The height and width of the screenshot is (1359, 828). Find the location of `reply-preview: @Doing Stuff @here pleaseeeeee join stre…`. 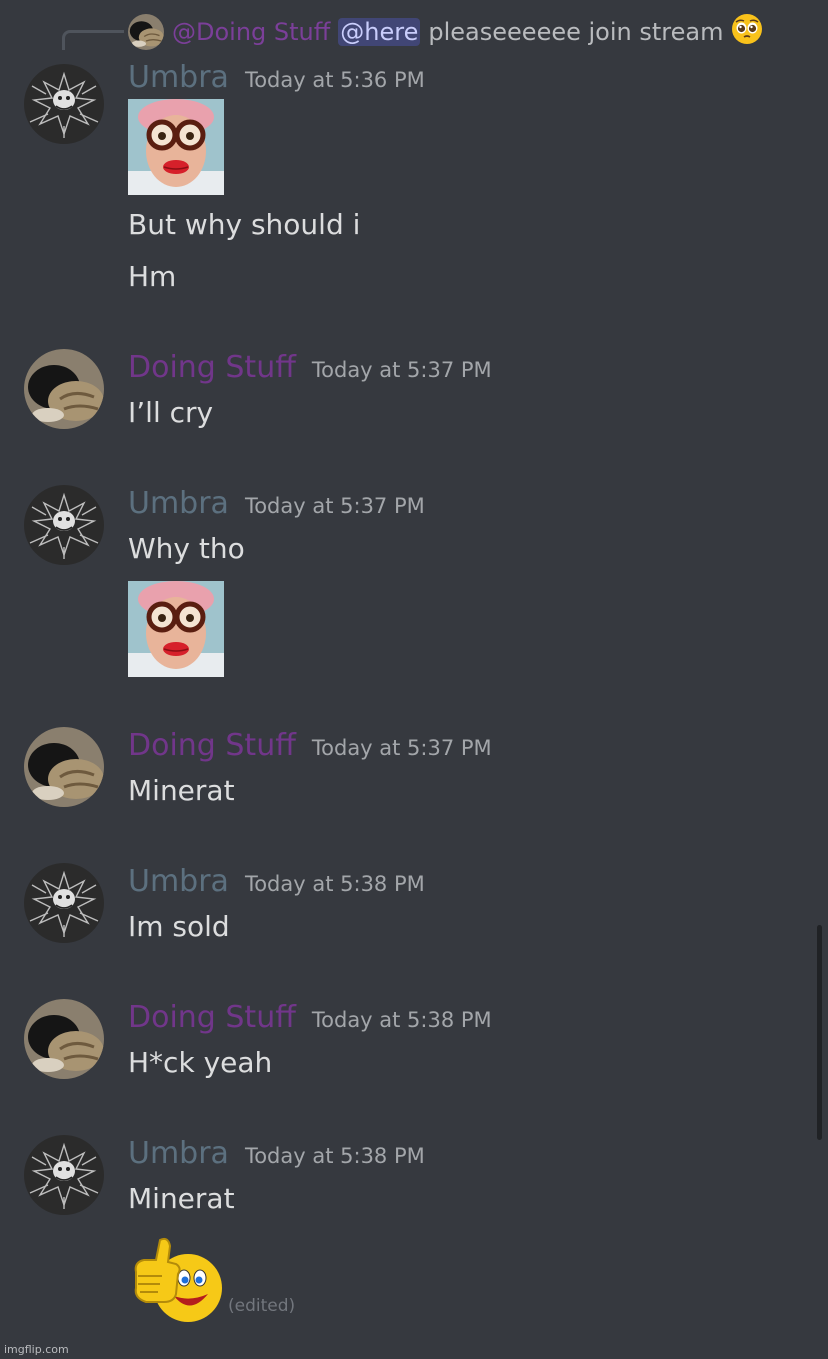

reply-preview: @Doing Stuff @here pleaseeeeee join stre… is located at coordinates (445, 32).